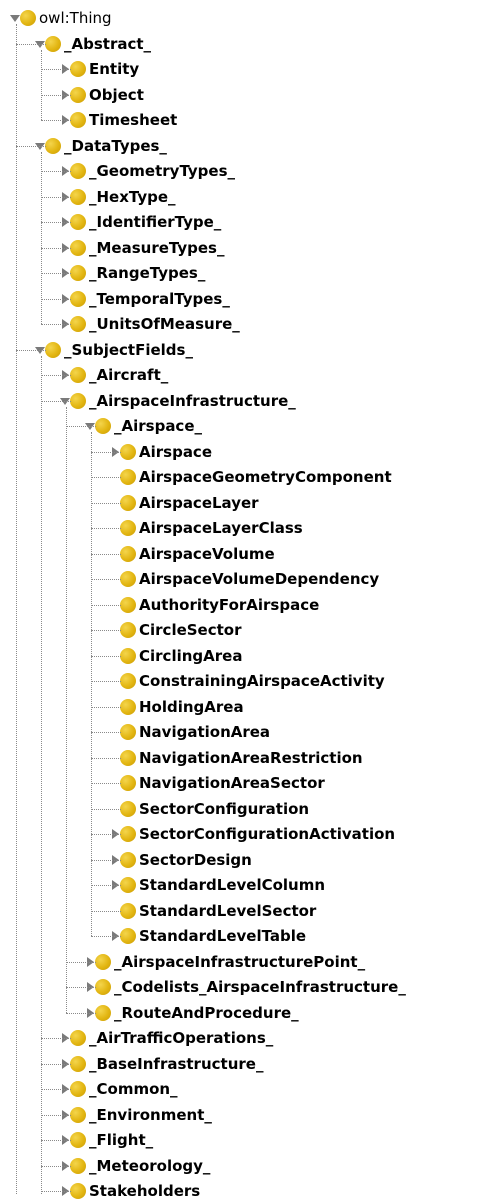 This screenshot has width=488, height=1204. What do you see at coordinates (244, 171) in the screenshot?
I see `tree-node: _GeometryTypes_` at bounding box center [244, 171].